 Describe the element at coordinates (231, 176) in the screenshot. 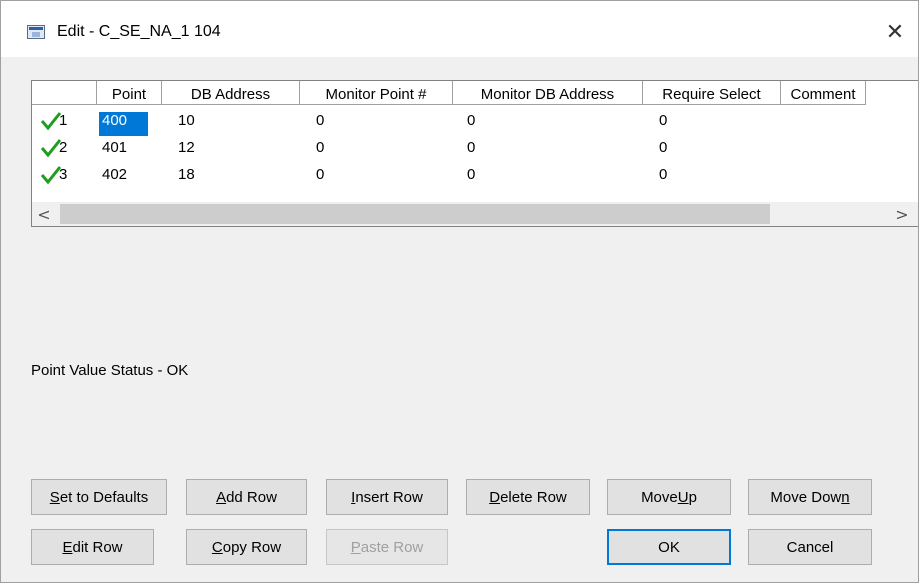

I see `cell-db-address: 18` at that location.